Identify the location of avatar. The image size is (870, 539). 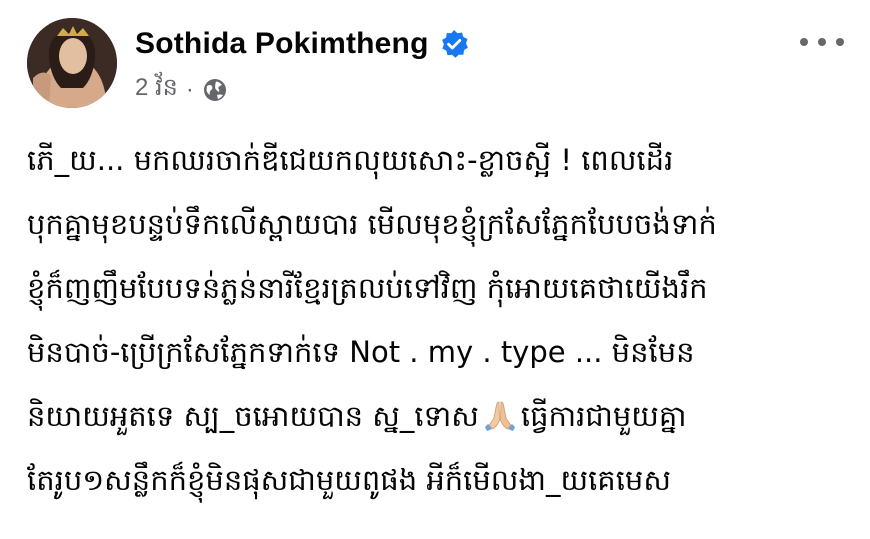
(72, 63).